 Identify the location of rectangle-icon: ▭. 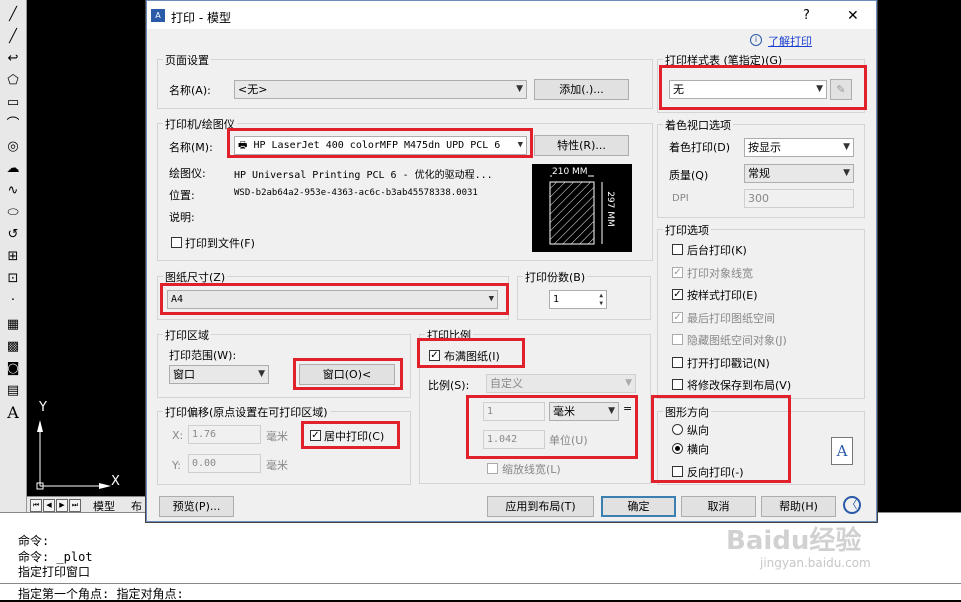
(13, 103).